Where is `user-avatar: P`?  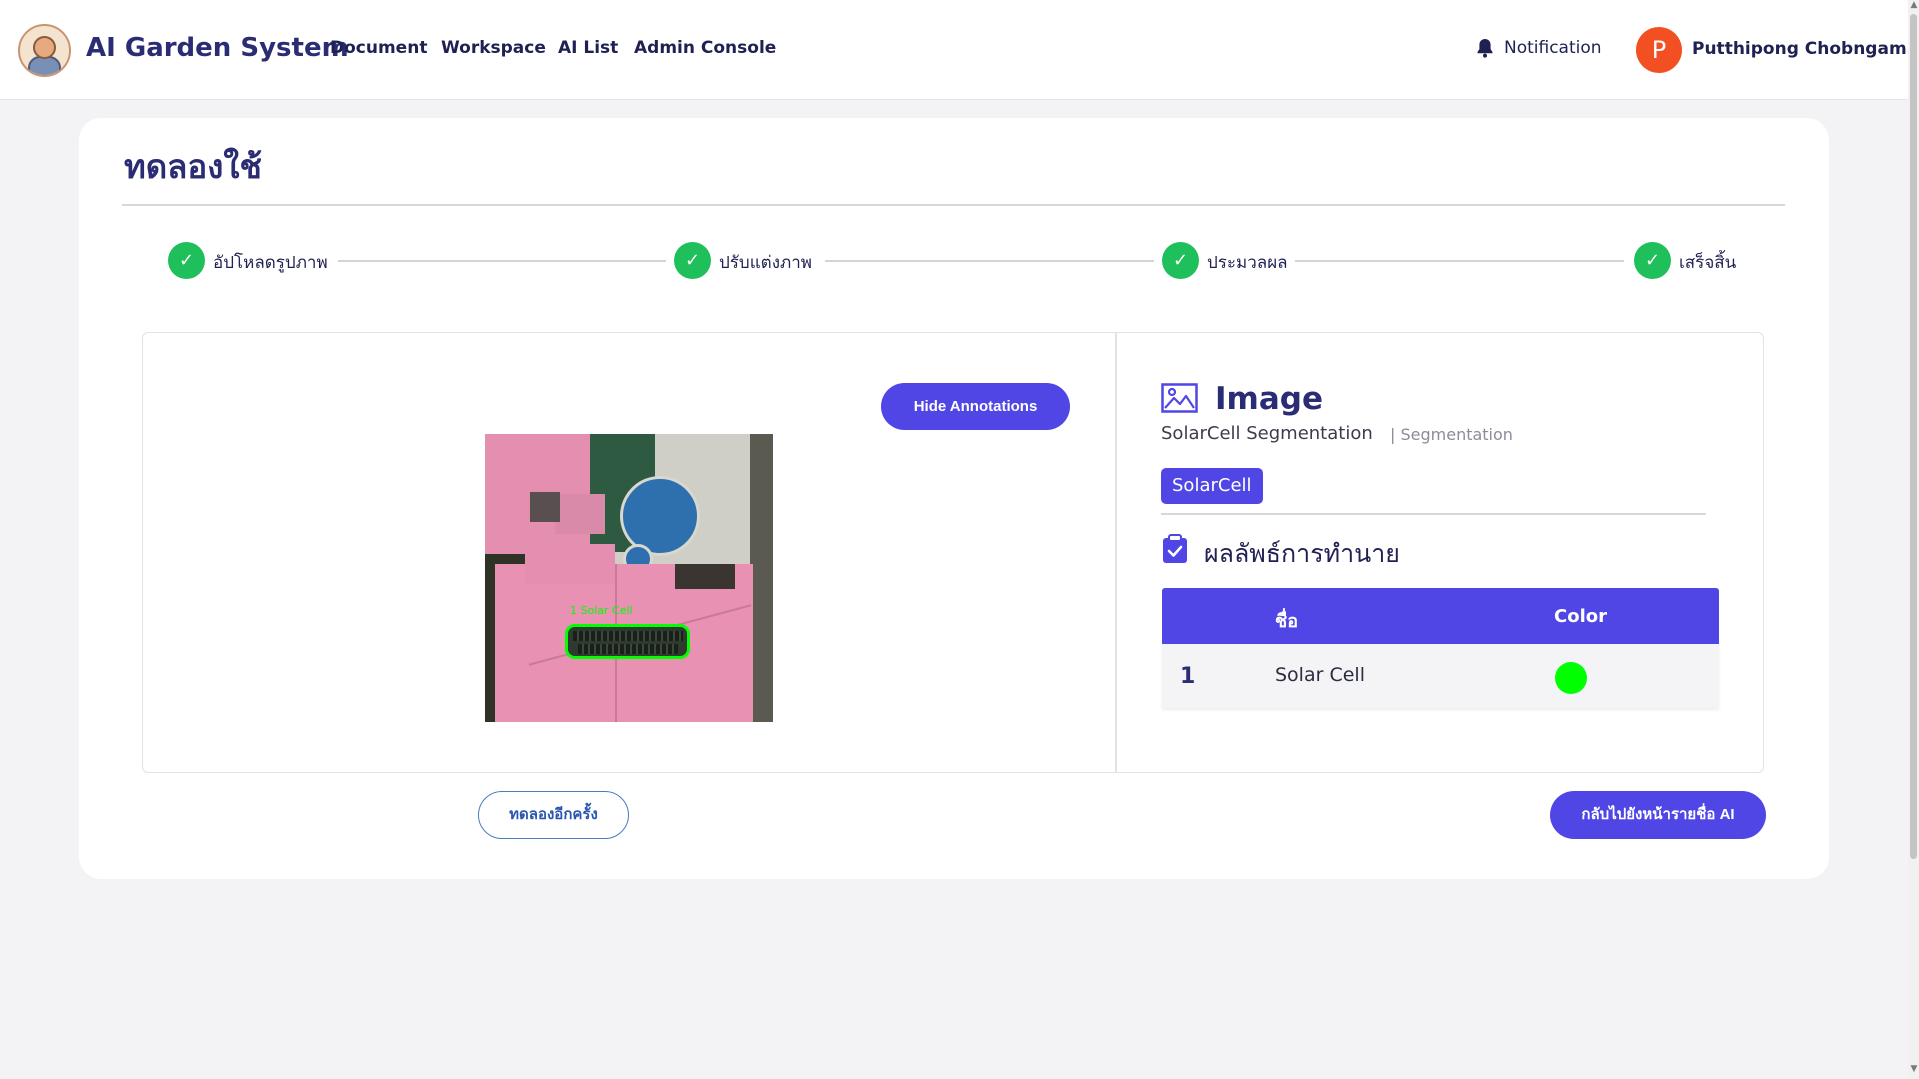
user-avatar: P is located at coordinates (1659, 50).